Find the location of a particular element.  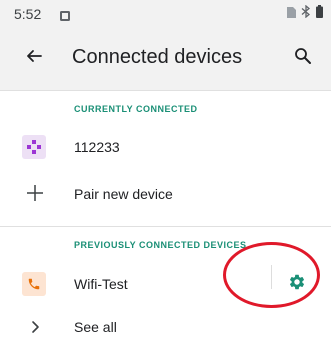

pair-new-device-row: Pair new device is located at coordinates (165, 194).